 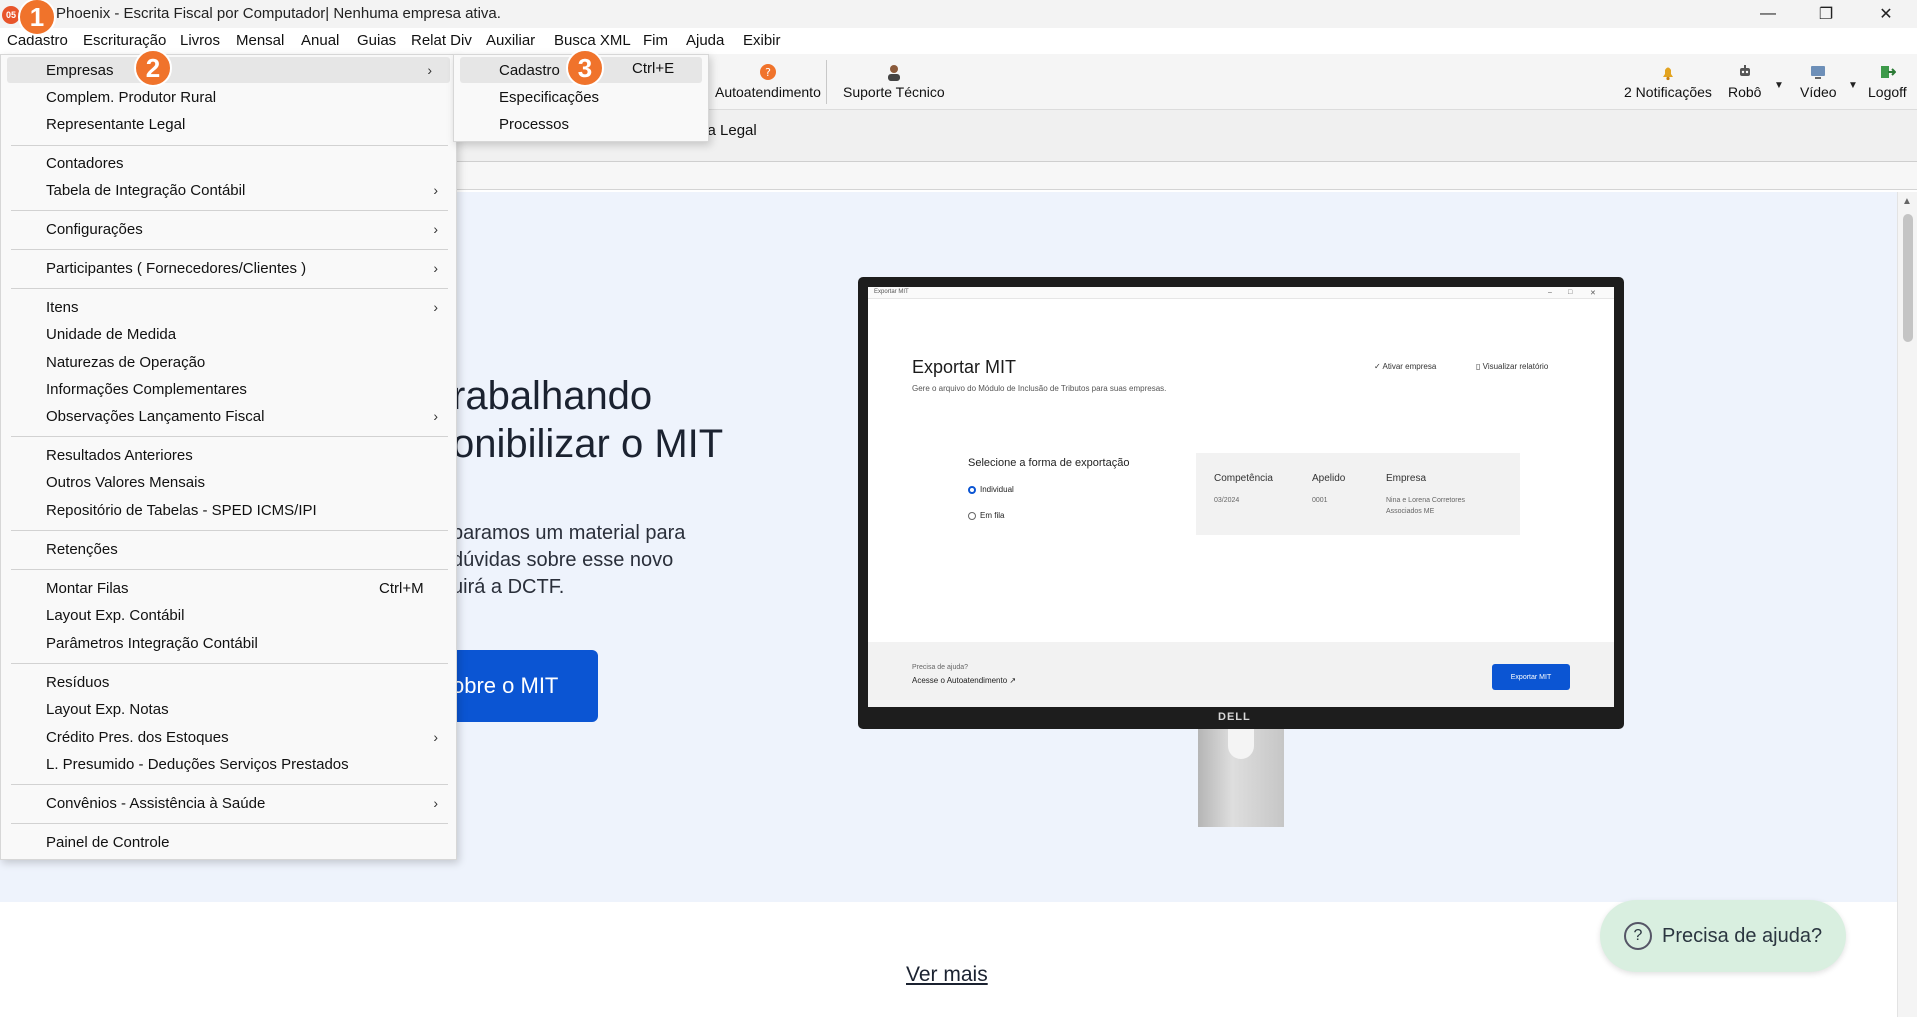 I want to click on menu-escrituracao: Escrituração, so click(x=124, y=40).